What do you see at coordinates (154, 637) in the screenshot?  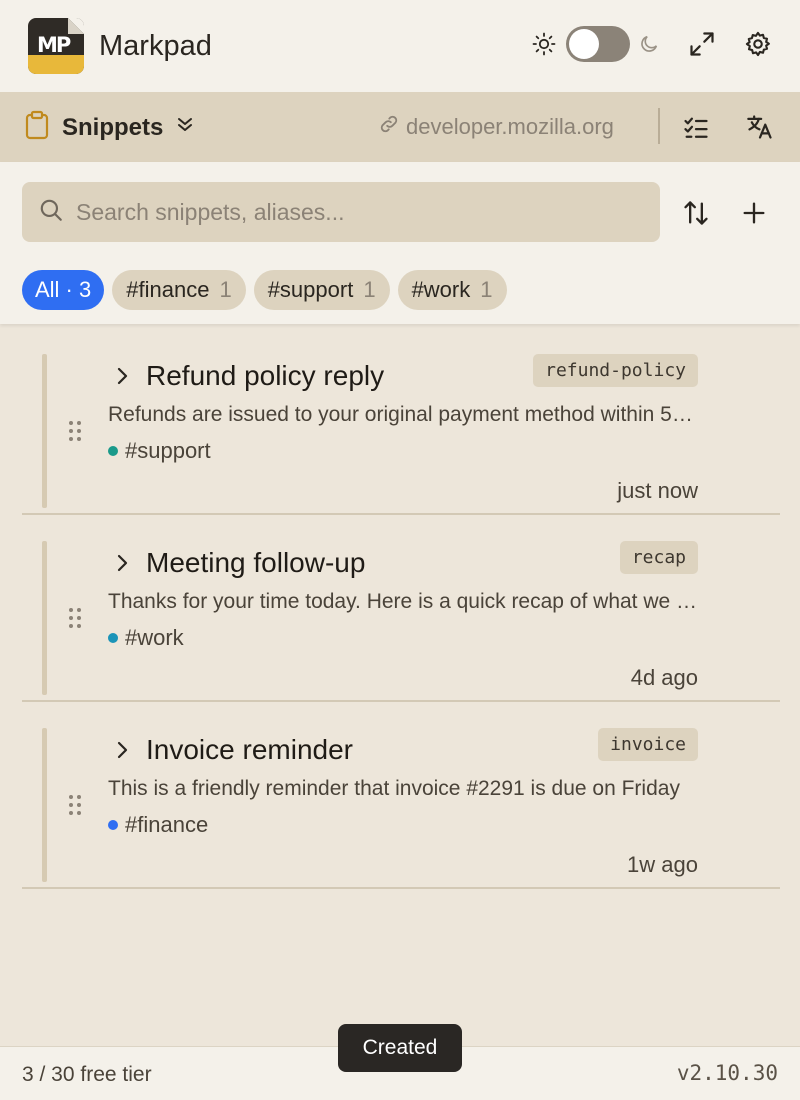 I see `snippet-tag-label: #work` at bounding box center [154, 637].